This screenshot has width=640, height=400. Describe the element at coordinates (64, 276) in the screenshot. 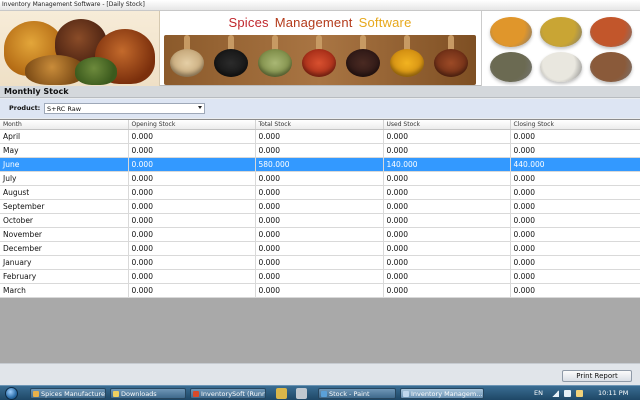

I see `cell-month: February` at that location.